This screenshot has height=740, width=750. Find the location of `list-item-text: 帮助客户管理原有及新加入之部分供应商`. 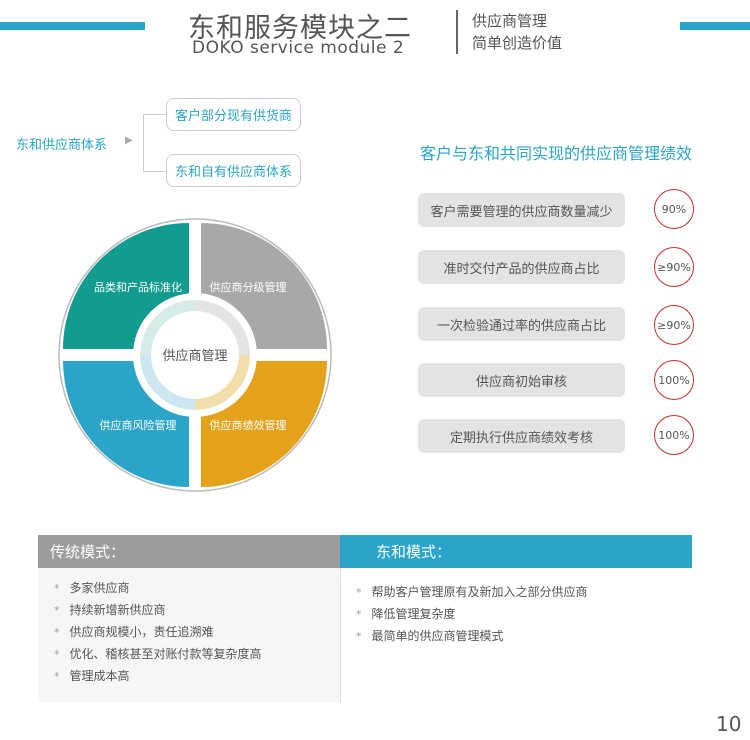

list-item-text: 帮助客户管理原有及新加入之部分供应商 is located at coordinates (479, 592).